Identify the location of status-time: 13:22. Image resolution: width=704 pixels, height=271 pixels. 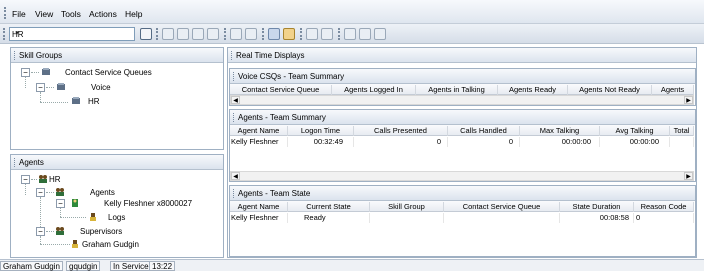
(162, 266).